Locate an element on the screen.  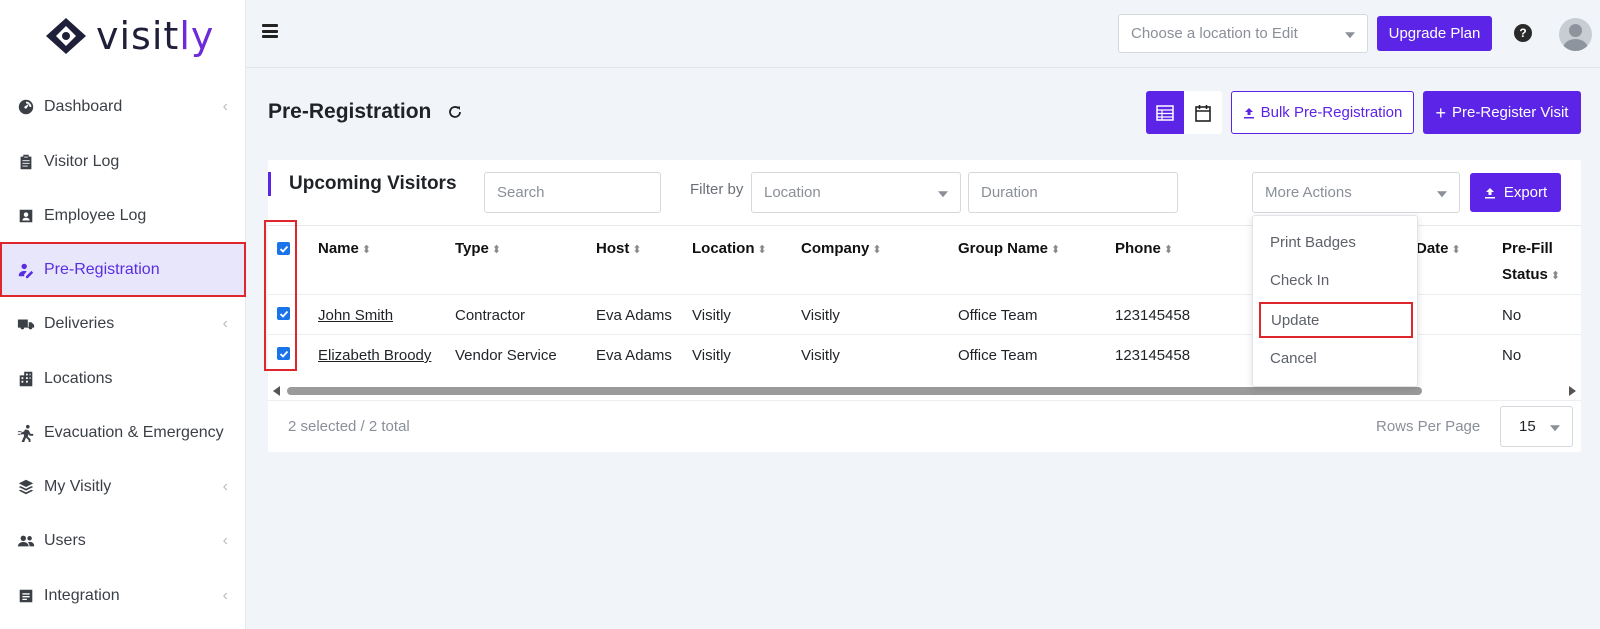
column-header-type: Type ⬍ is located at coordinates (478, 248).